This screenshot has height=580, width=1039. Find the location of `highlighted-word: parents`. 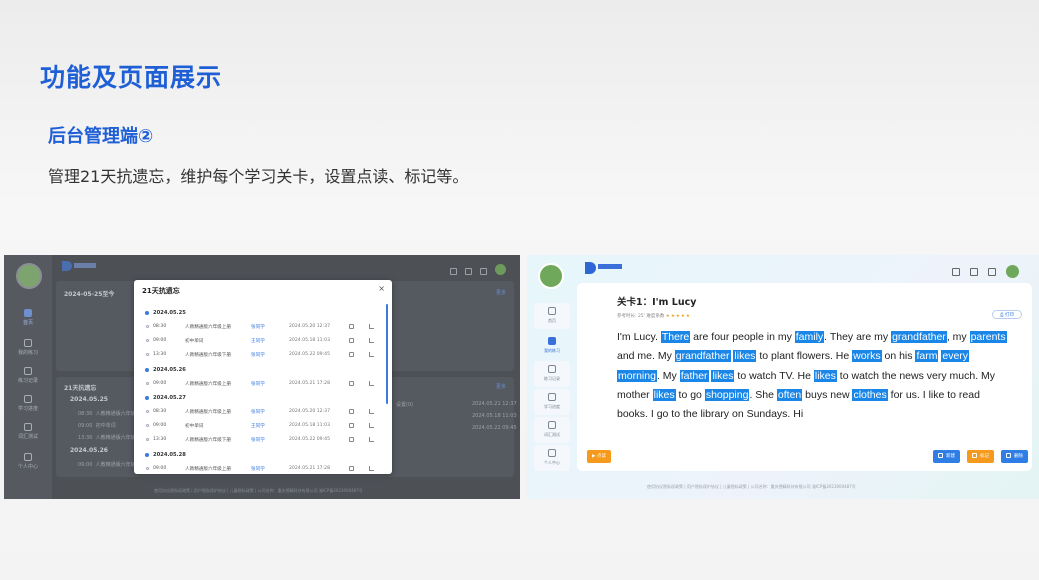

highlighted-word: parents is located at coordinates (988, 337).